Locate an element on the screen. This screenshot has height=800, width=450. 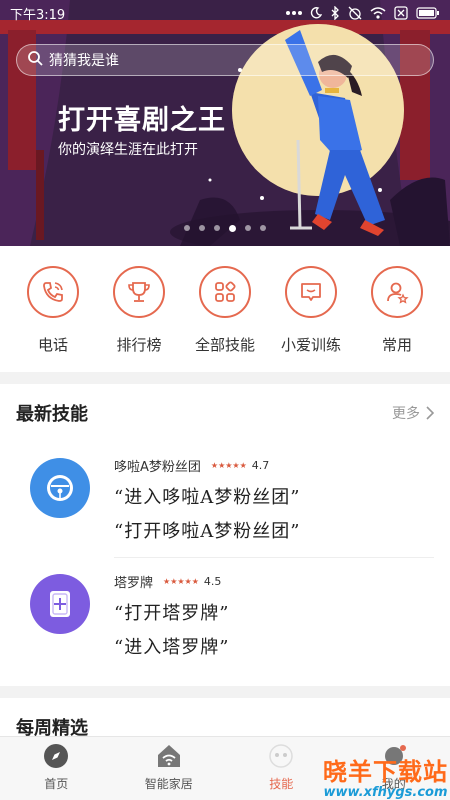
more-label: 更多 is located at coordinates (406, 414).